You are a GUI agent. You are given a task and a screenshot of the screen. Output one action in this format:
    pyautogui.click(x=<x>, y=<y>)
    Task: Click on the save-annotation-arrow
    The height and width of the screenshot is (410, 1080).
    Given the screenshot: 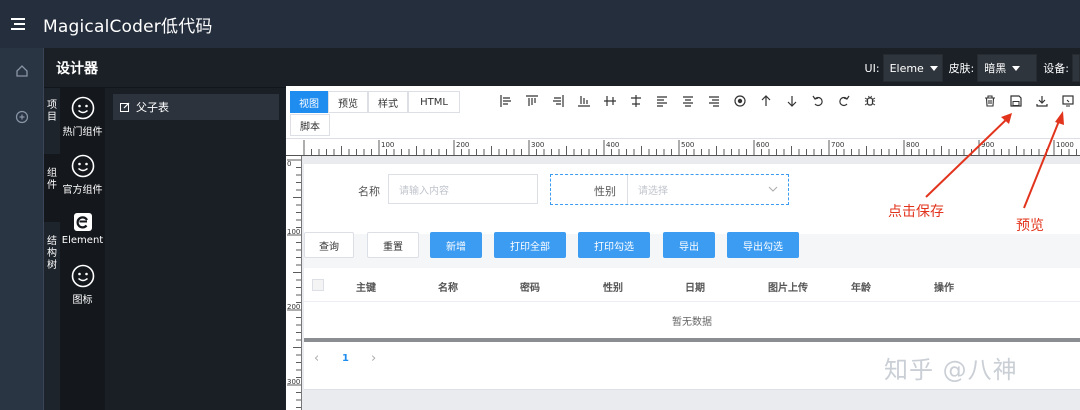 What is the action you would take?
    pyautogui.click(x=968, y=155)
    